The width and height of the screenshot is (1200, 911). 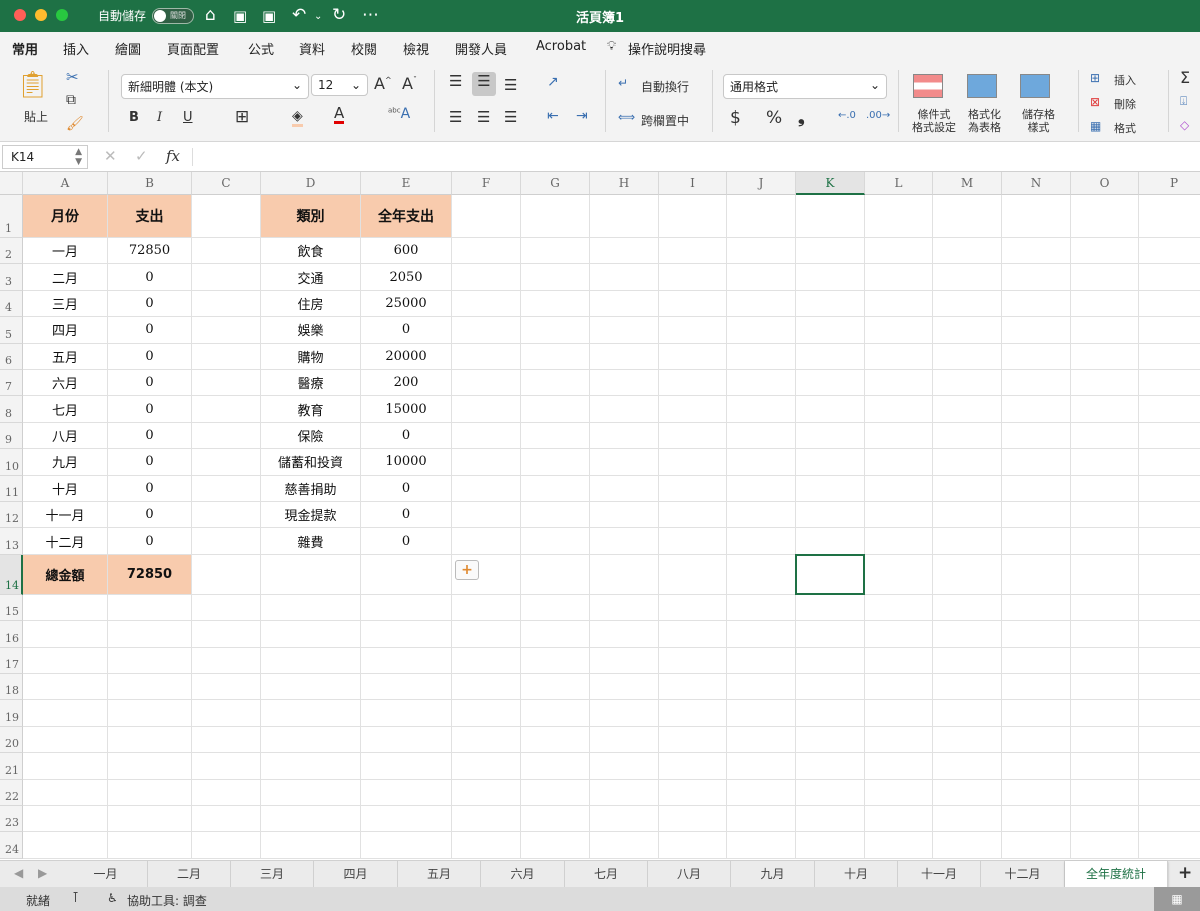 What do you see at coordinates (11, 634) in the screenshot?
I see `row-header-16: 16` at bounding box center [11, 634].